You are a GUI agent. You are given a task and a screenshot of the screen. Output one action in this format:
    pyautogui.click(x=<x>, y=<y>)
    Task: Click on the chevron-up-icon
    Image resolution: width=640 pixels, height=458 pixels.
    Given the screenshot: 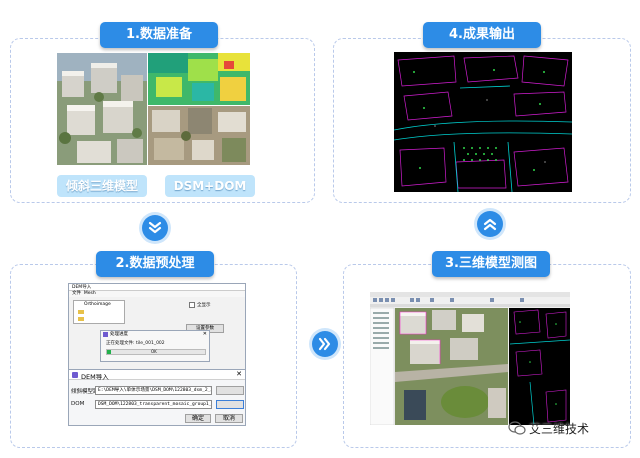 What is the action you would take?
    pyautogui.click(x=490, y=224)
    